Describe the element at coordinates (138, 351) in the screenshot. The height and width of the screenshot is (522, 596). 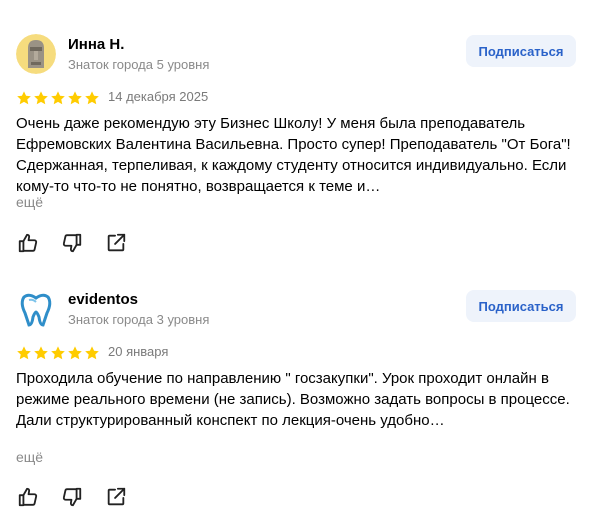
I see `review-date: 20 января` at that location.